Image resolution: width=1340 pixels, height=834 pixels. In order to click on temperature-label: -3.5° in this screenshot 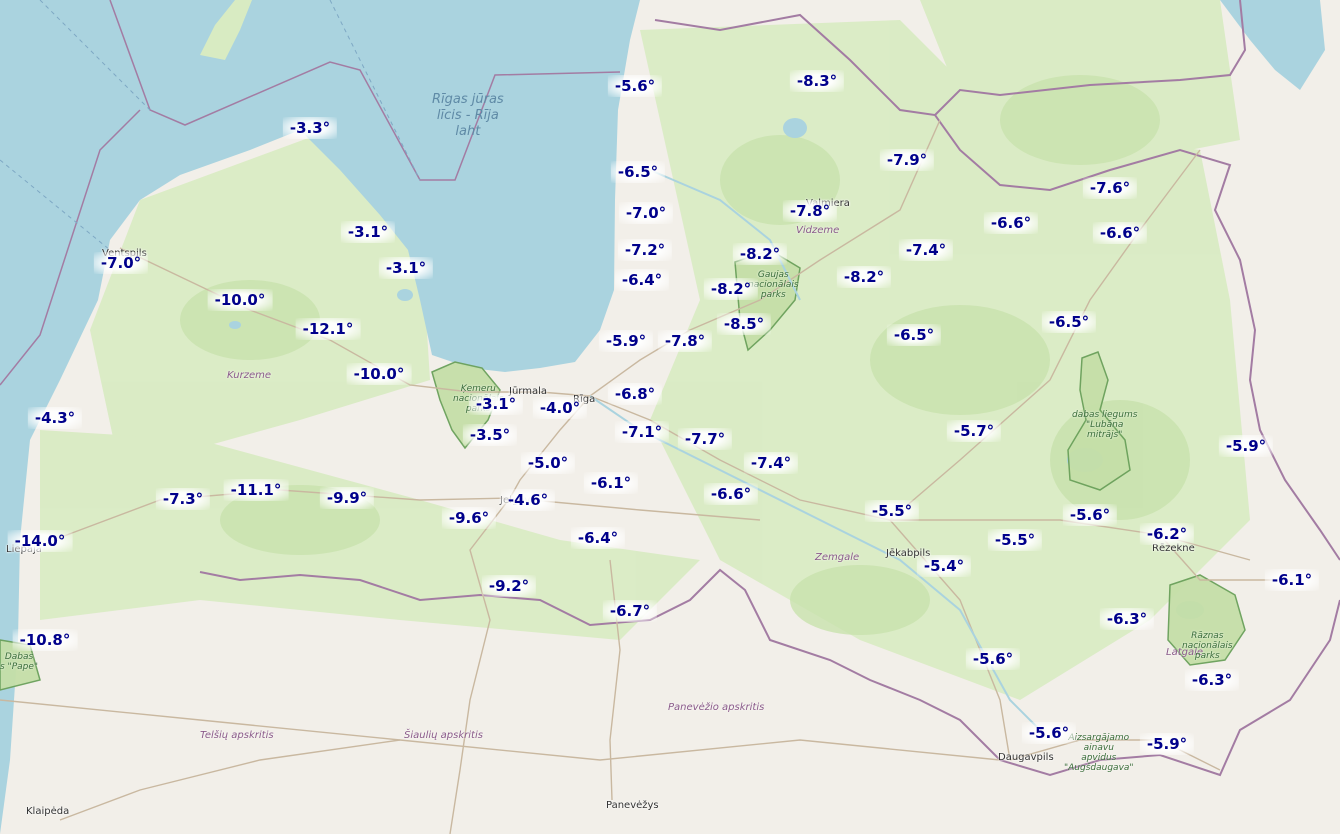, I will do `click(490, 435)`.